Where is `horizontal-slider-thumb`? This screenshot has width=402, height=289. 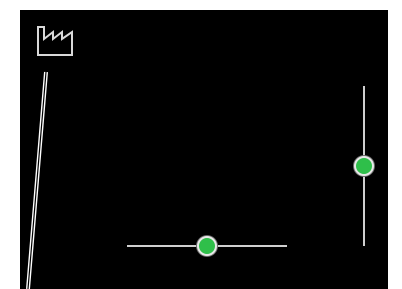 horizontal-slider-thumb is located at coordinates (207, 246).